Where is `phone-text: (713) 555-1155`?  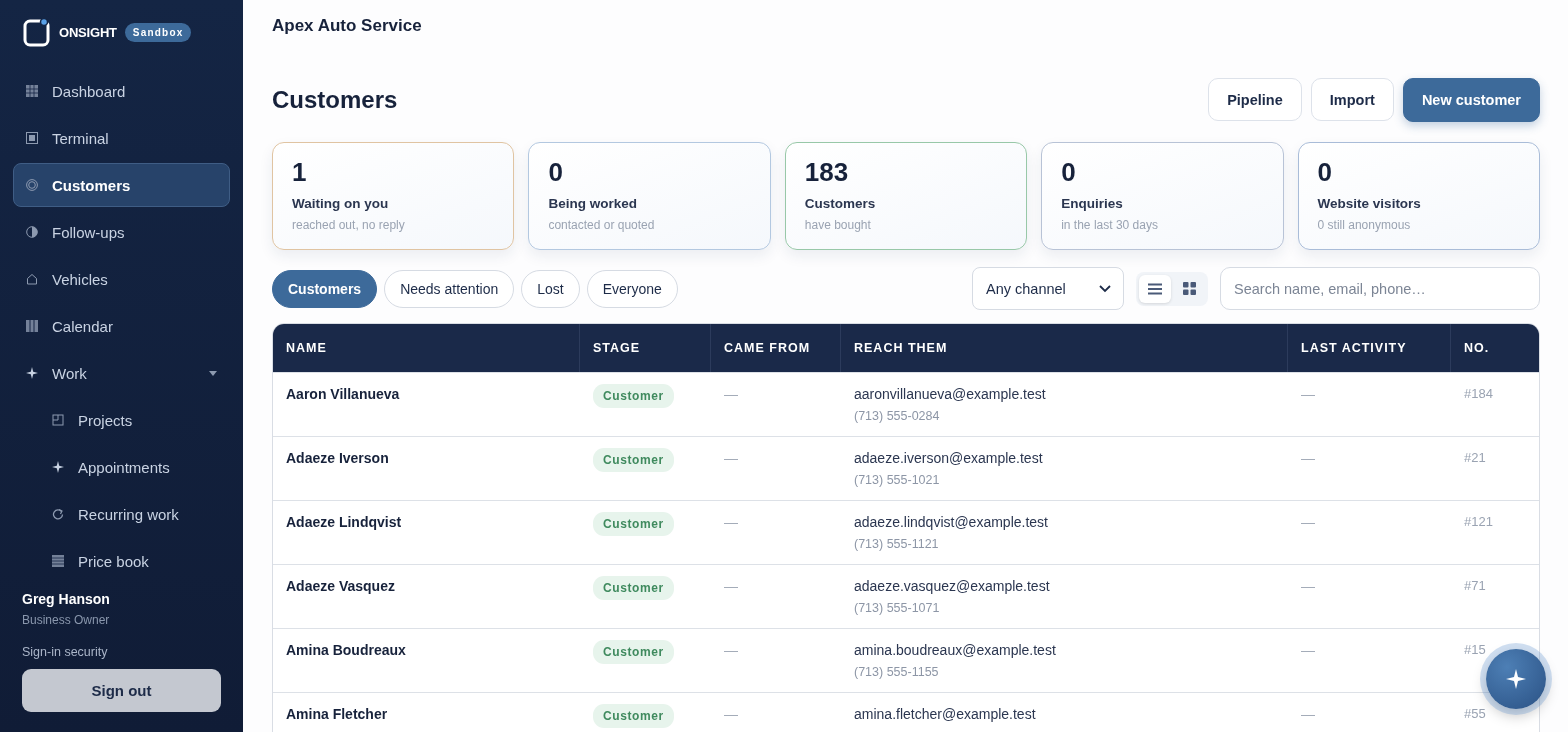 phone-text: (713) 555-1155 is located at coordinates (896, 672).